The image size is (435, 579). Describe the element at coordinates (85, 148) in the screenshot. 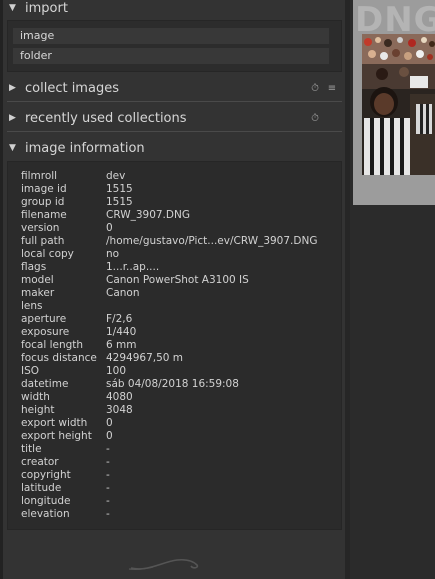

I see `module-title-image-information: image information` at that location.